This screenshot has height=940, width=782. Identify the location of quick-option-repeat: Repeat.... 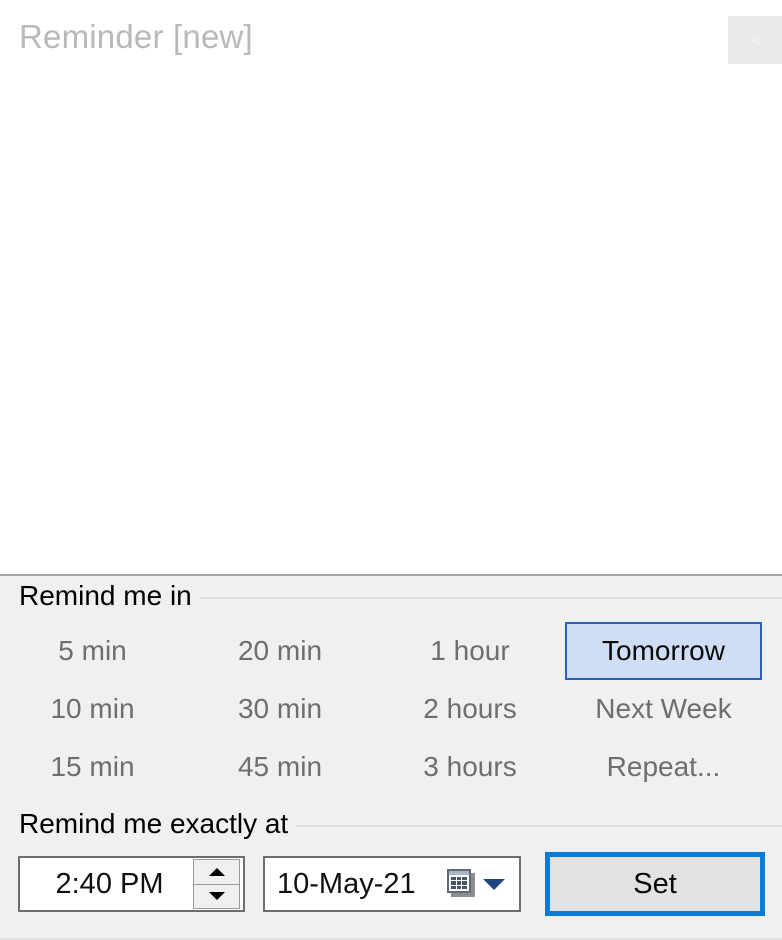
(663, 767).